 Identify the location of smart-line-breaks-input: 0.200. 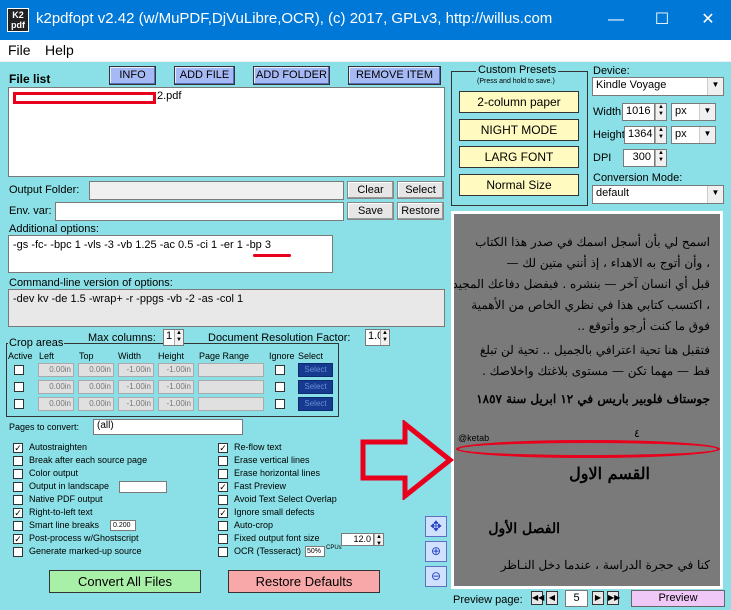
(123, 525).